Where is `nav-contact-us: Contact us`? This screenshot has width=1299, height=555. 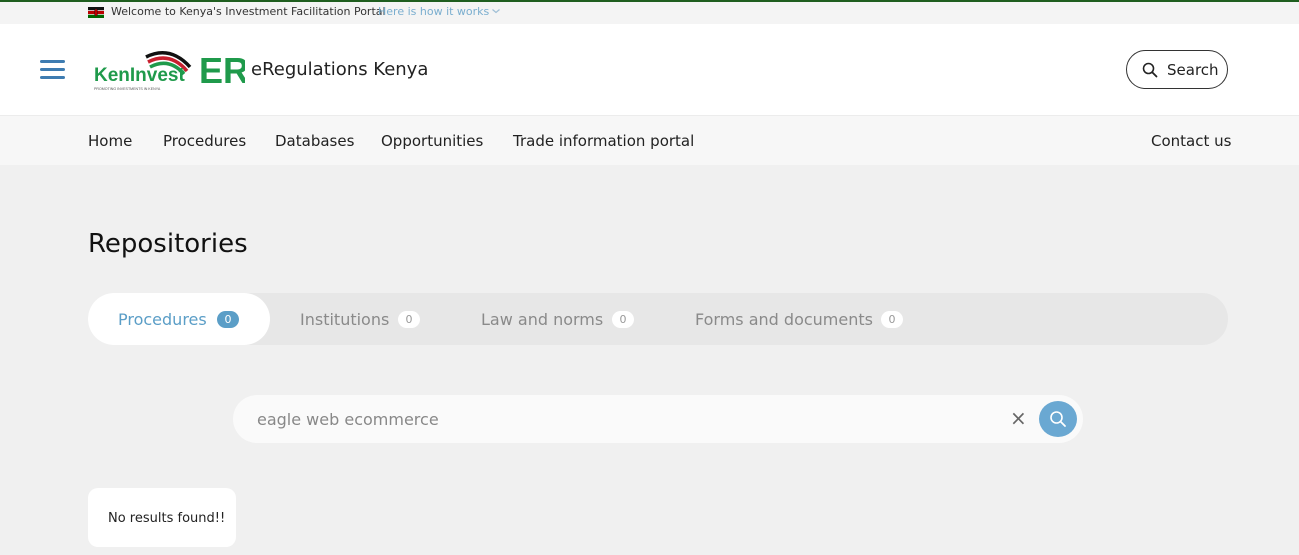 nav-contact-us: Contact us is located at coordinates (1191, 141).